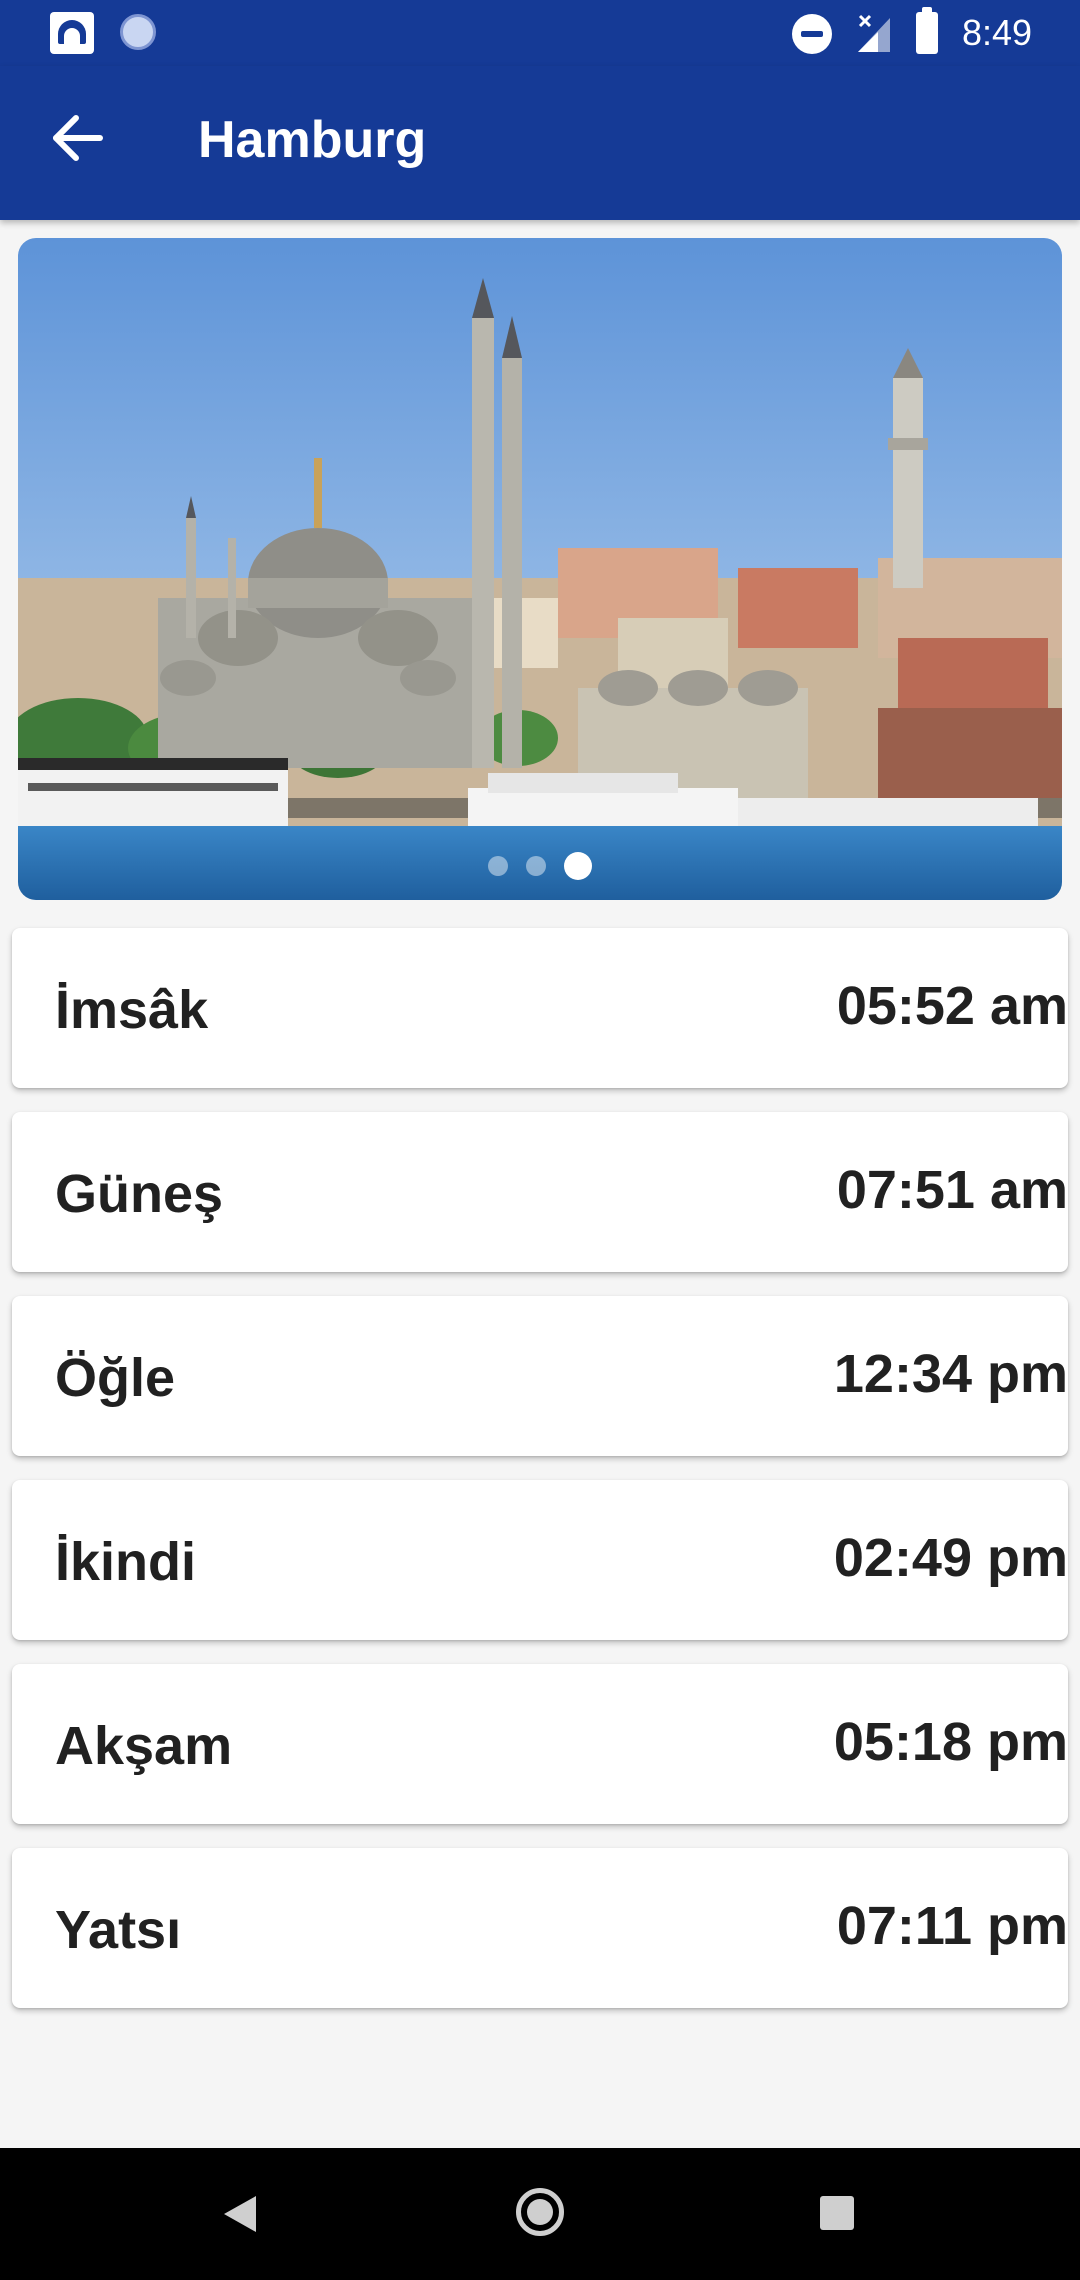  What do you see at coordinates (950, 1742) in the screenshot?
I see `prayer-time: 05:18 pm` at bounding box center [950, 1742].